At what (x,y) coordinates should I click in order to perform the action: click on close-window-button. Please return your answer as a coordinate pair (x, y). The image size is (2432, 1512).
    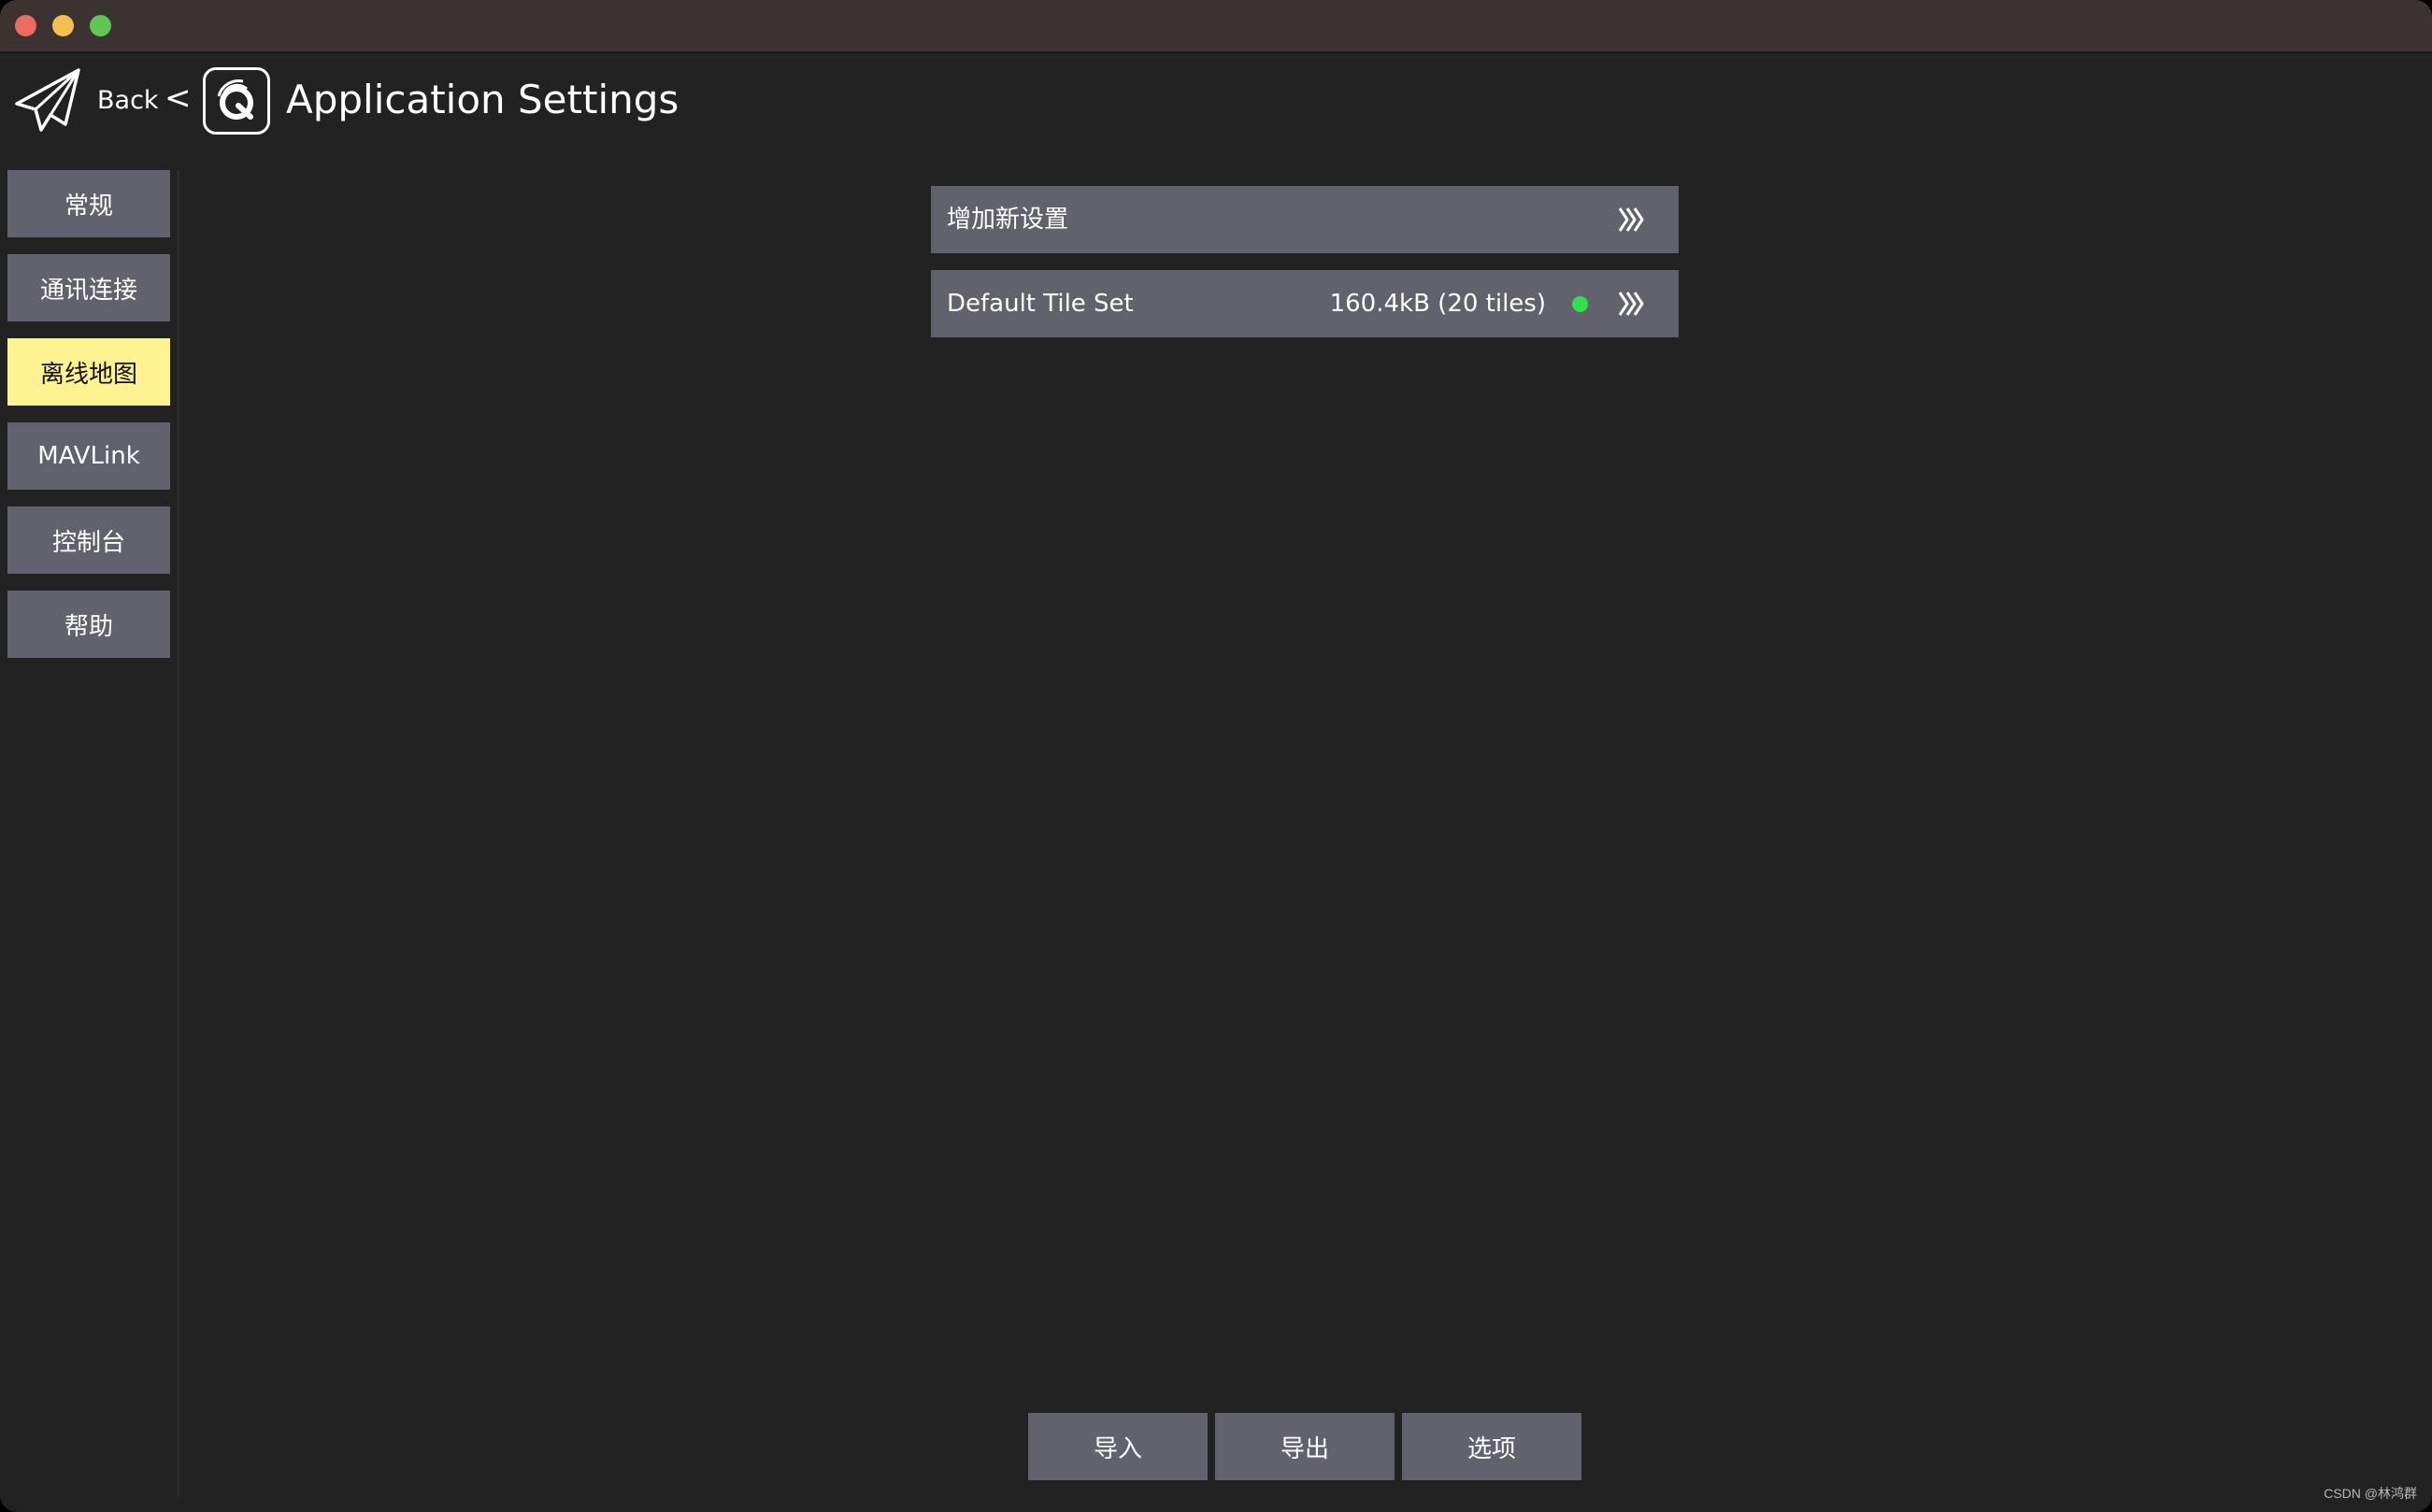
    Looking at the image, I should click on (25, 25).